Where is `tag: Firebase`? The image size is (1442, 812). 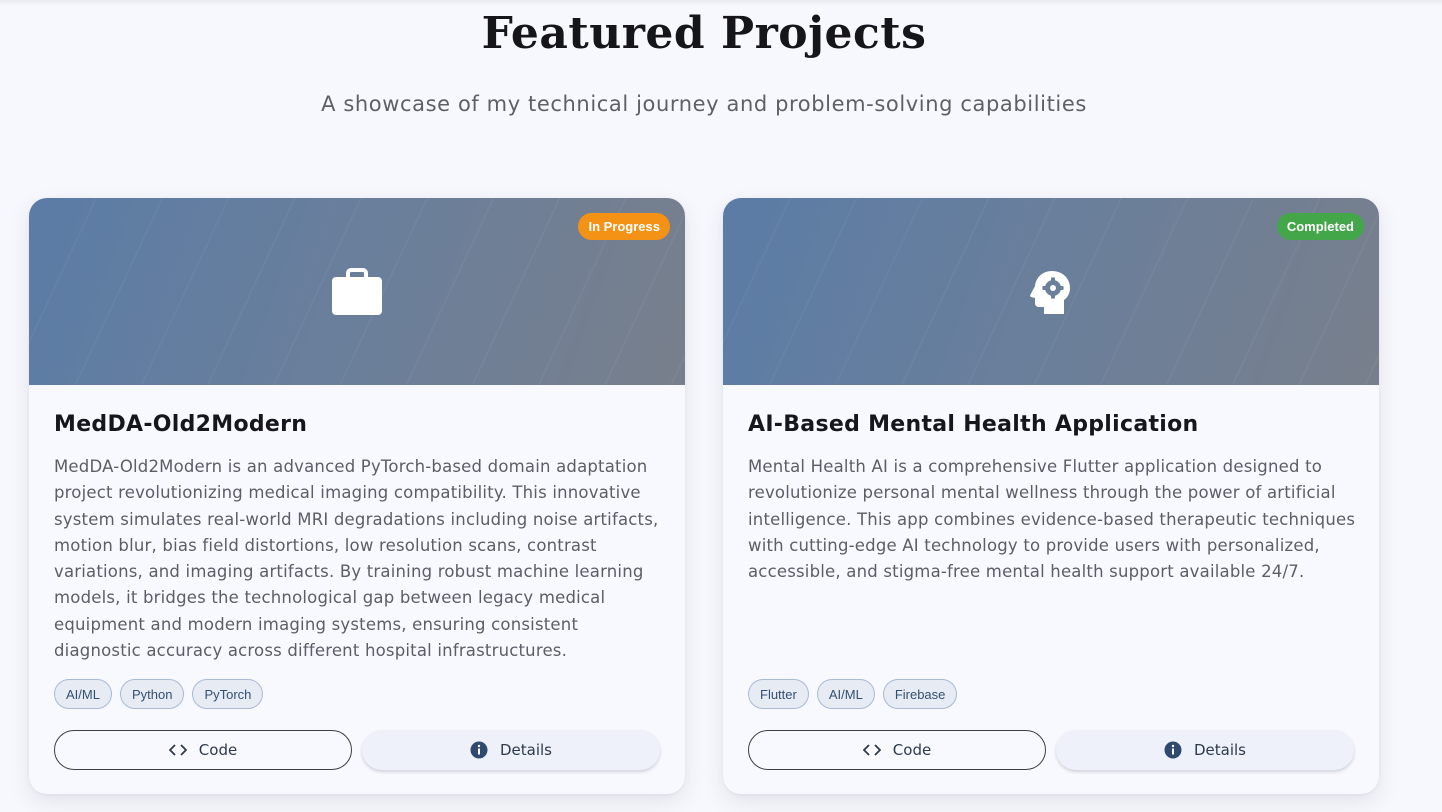
tag: Firebase is located at coordinates (920, 694).